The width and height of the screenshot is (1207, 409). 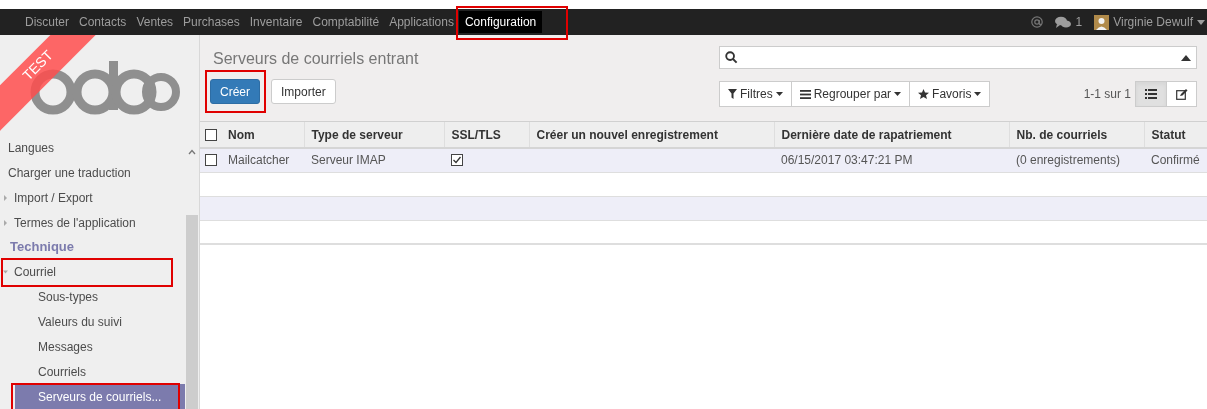 I want to click on table-cell: (0 enregistrements), so click(x=1068, y=160).